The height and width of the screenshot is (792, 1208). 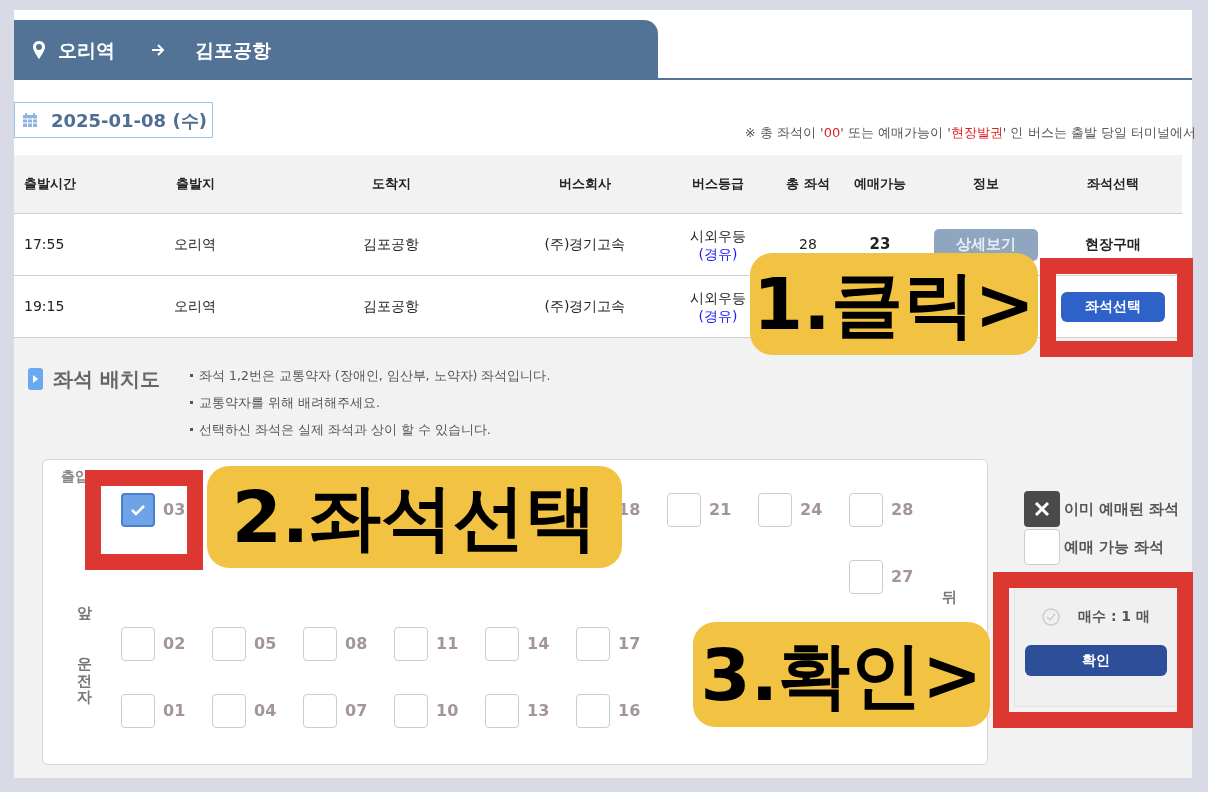 I want to click on column-header: 출발시간, so click(x=50, y=184).